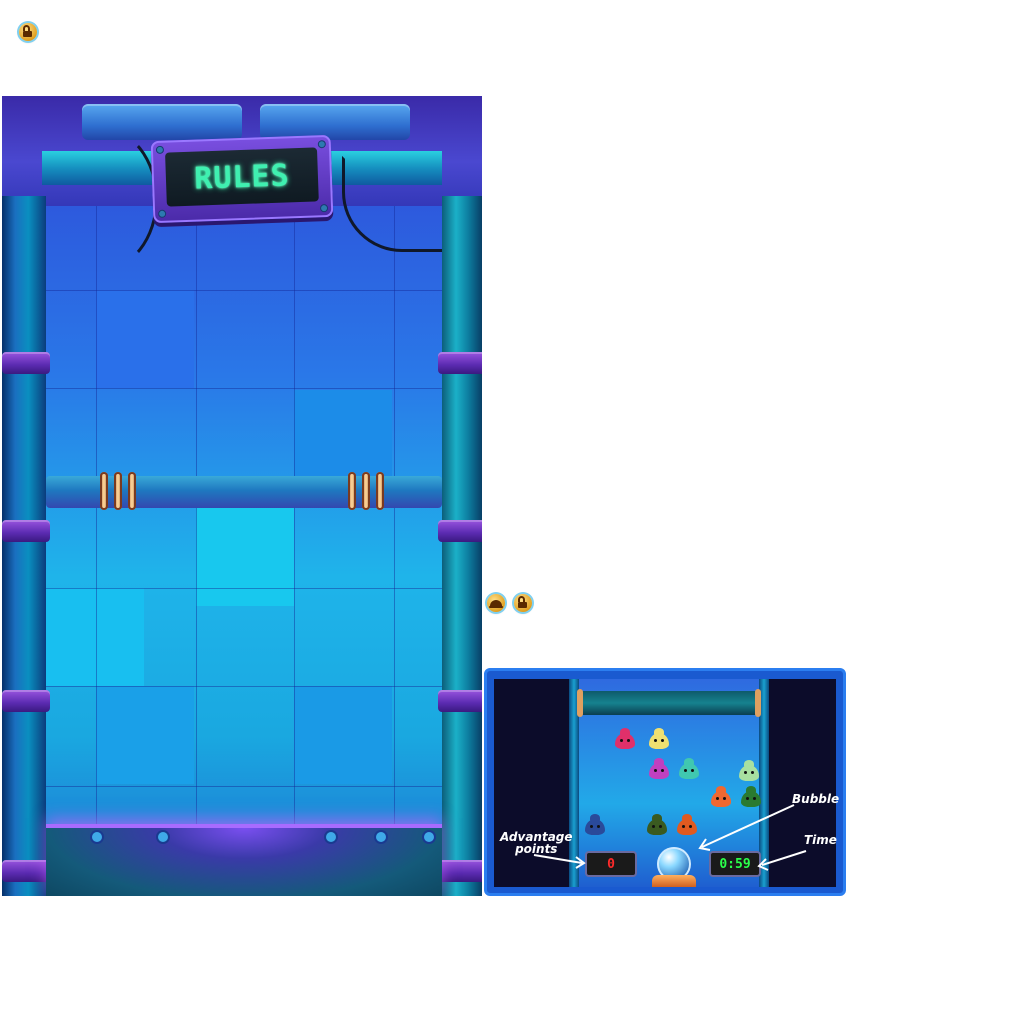  Describe the element at coordinates (462, 546) in the screenshot. I see `right-pipe` at that location.